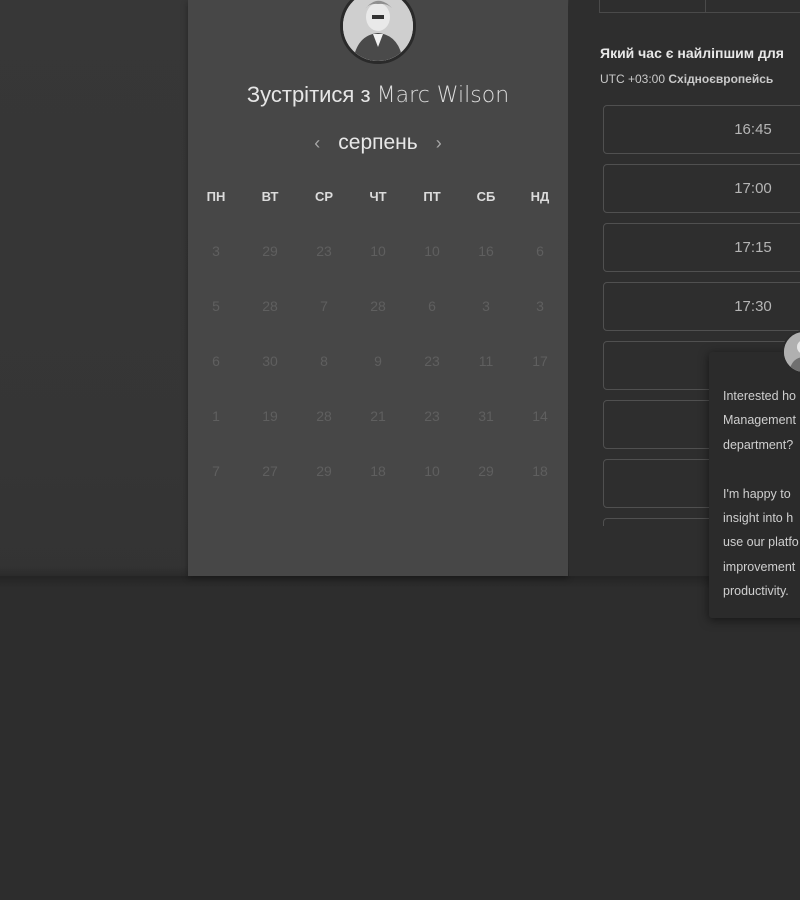  What do you see at coordinates (759, 396) in the screenshot?
I see `chat-line: Interested ho` at bounding box center [759, 396].